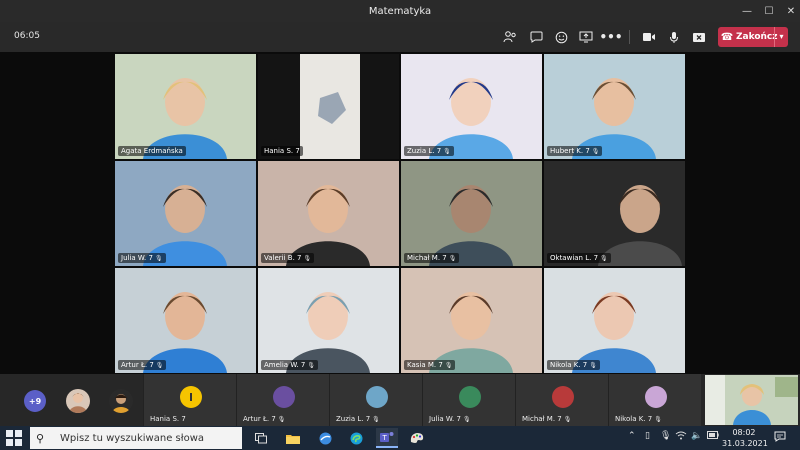  Describe the element at coordinates (546, 419) in the screenshot. I see `strip-participant-name-tag: Michał M. 7 🎙` at that location.